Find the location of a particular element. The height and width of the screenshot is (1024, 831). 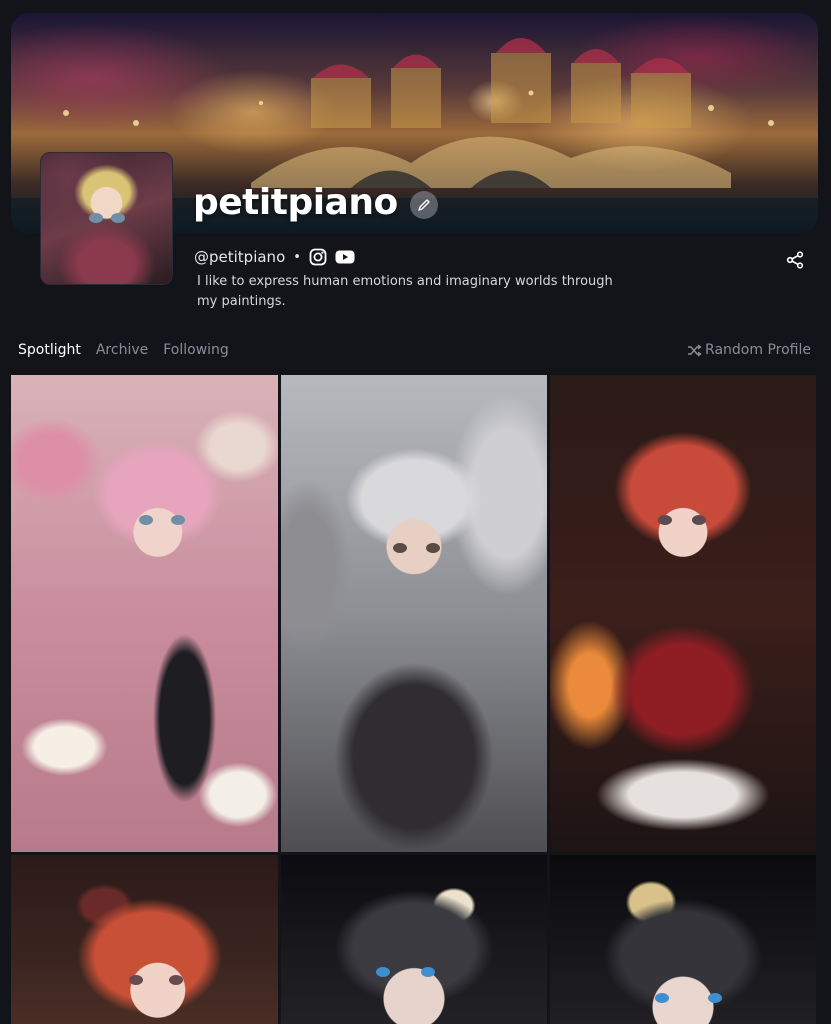

instagram-icon is located at coordinates (318, 257).